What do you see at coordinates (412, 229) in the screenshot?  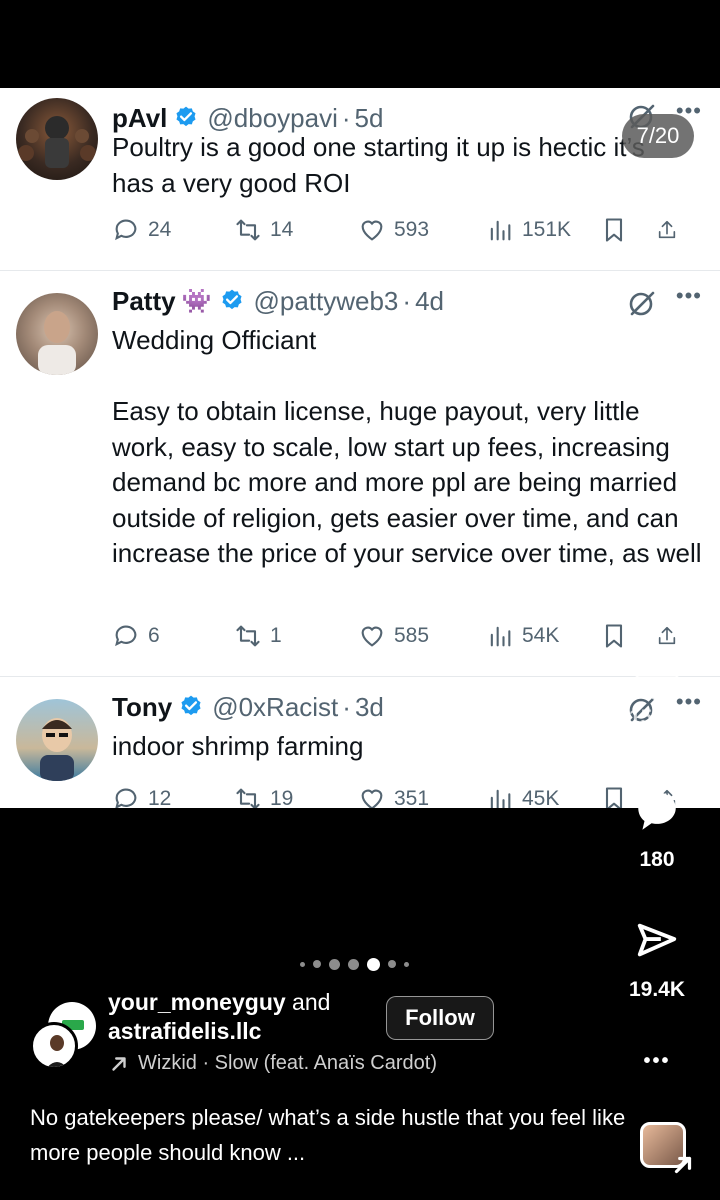 I see `like-count: 593` at bounding box center [412, 229].